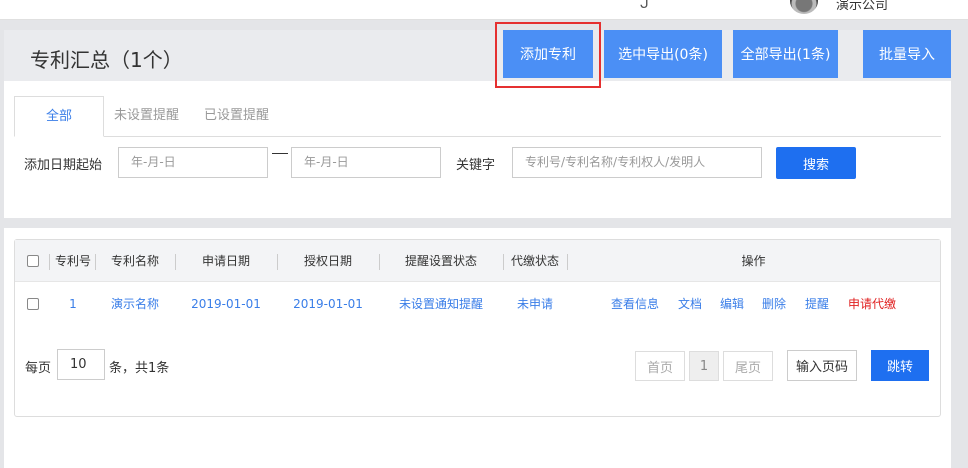  Describe the element at coordinates (33, 261) in the screenshot. I see `select-all-checkbox` at that location.